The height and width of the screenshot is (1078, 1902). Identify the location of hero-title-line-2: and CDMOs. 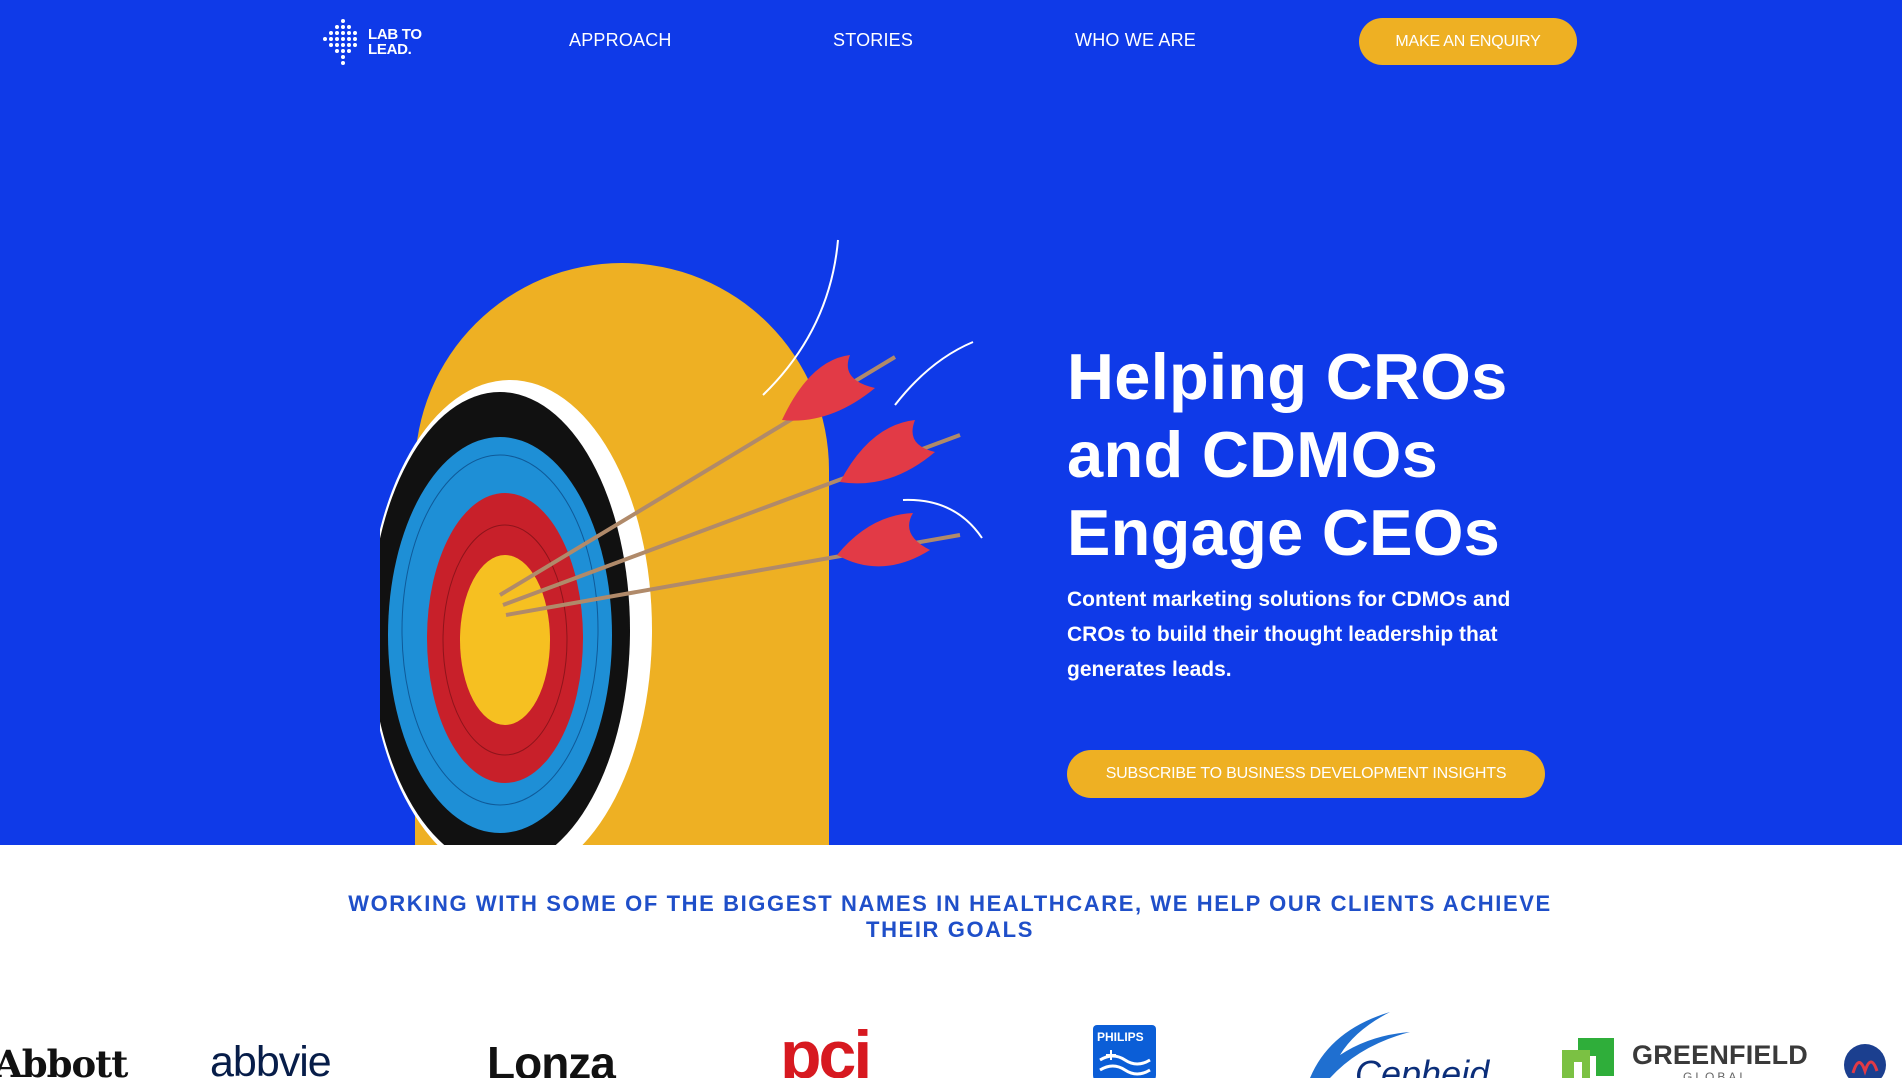
(1253, 454).